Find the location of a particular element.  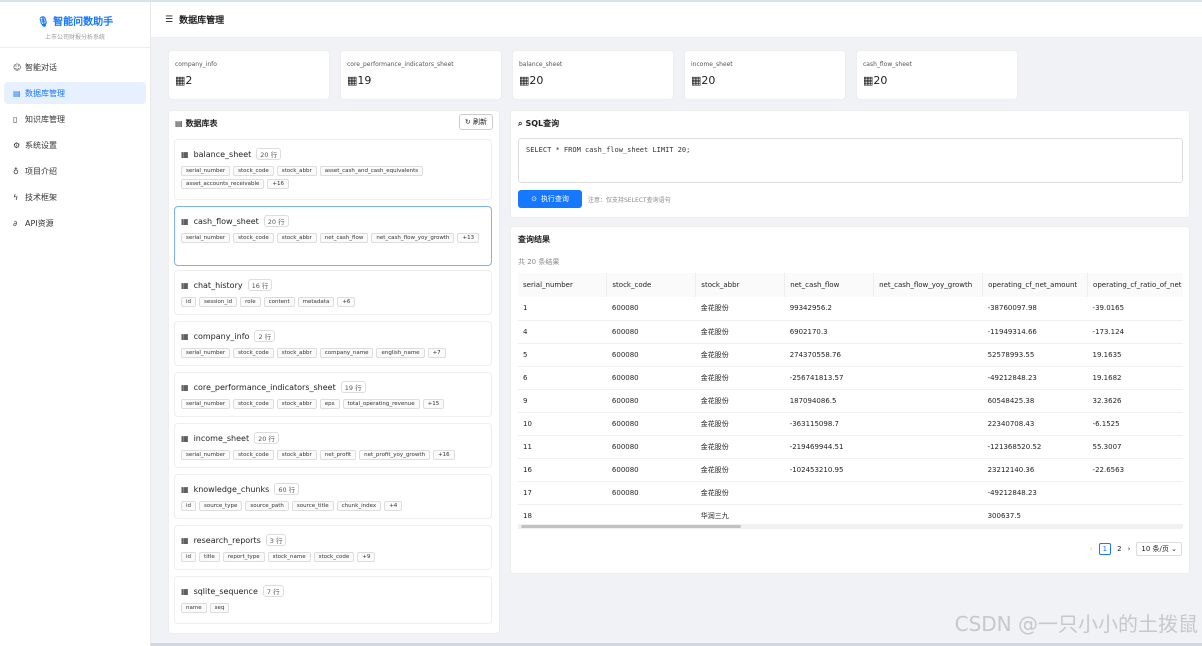

column-chip: net_profit is located at coordinates (338, 455).